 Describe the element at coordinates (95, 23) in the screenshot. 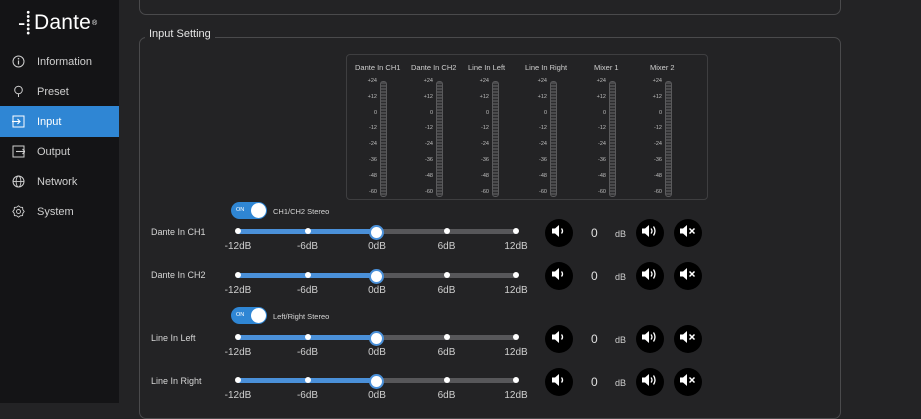

I see `registered-mark: ®` at that location.